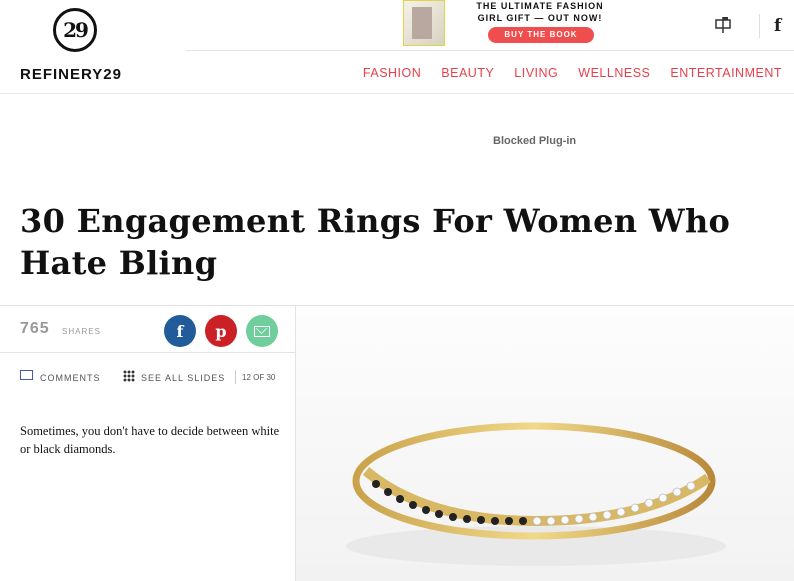 The height and width of the screenshot is (581, 794). What do you see at coordinates (723, 27) in the screenshot?
I see `mailbox-icon` at bounding box center [723, 27].